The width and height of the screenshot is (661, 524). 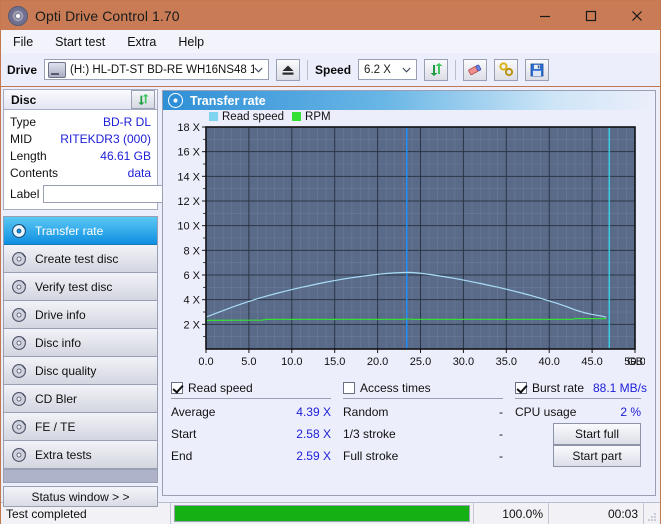 I want to click on svg-text: 0.0, so click(x=205, y=362).